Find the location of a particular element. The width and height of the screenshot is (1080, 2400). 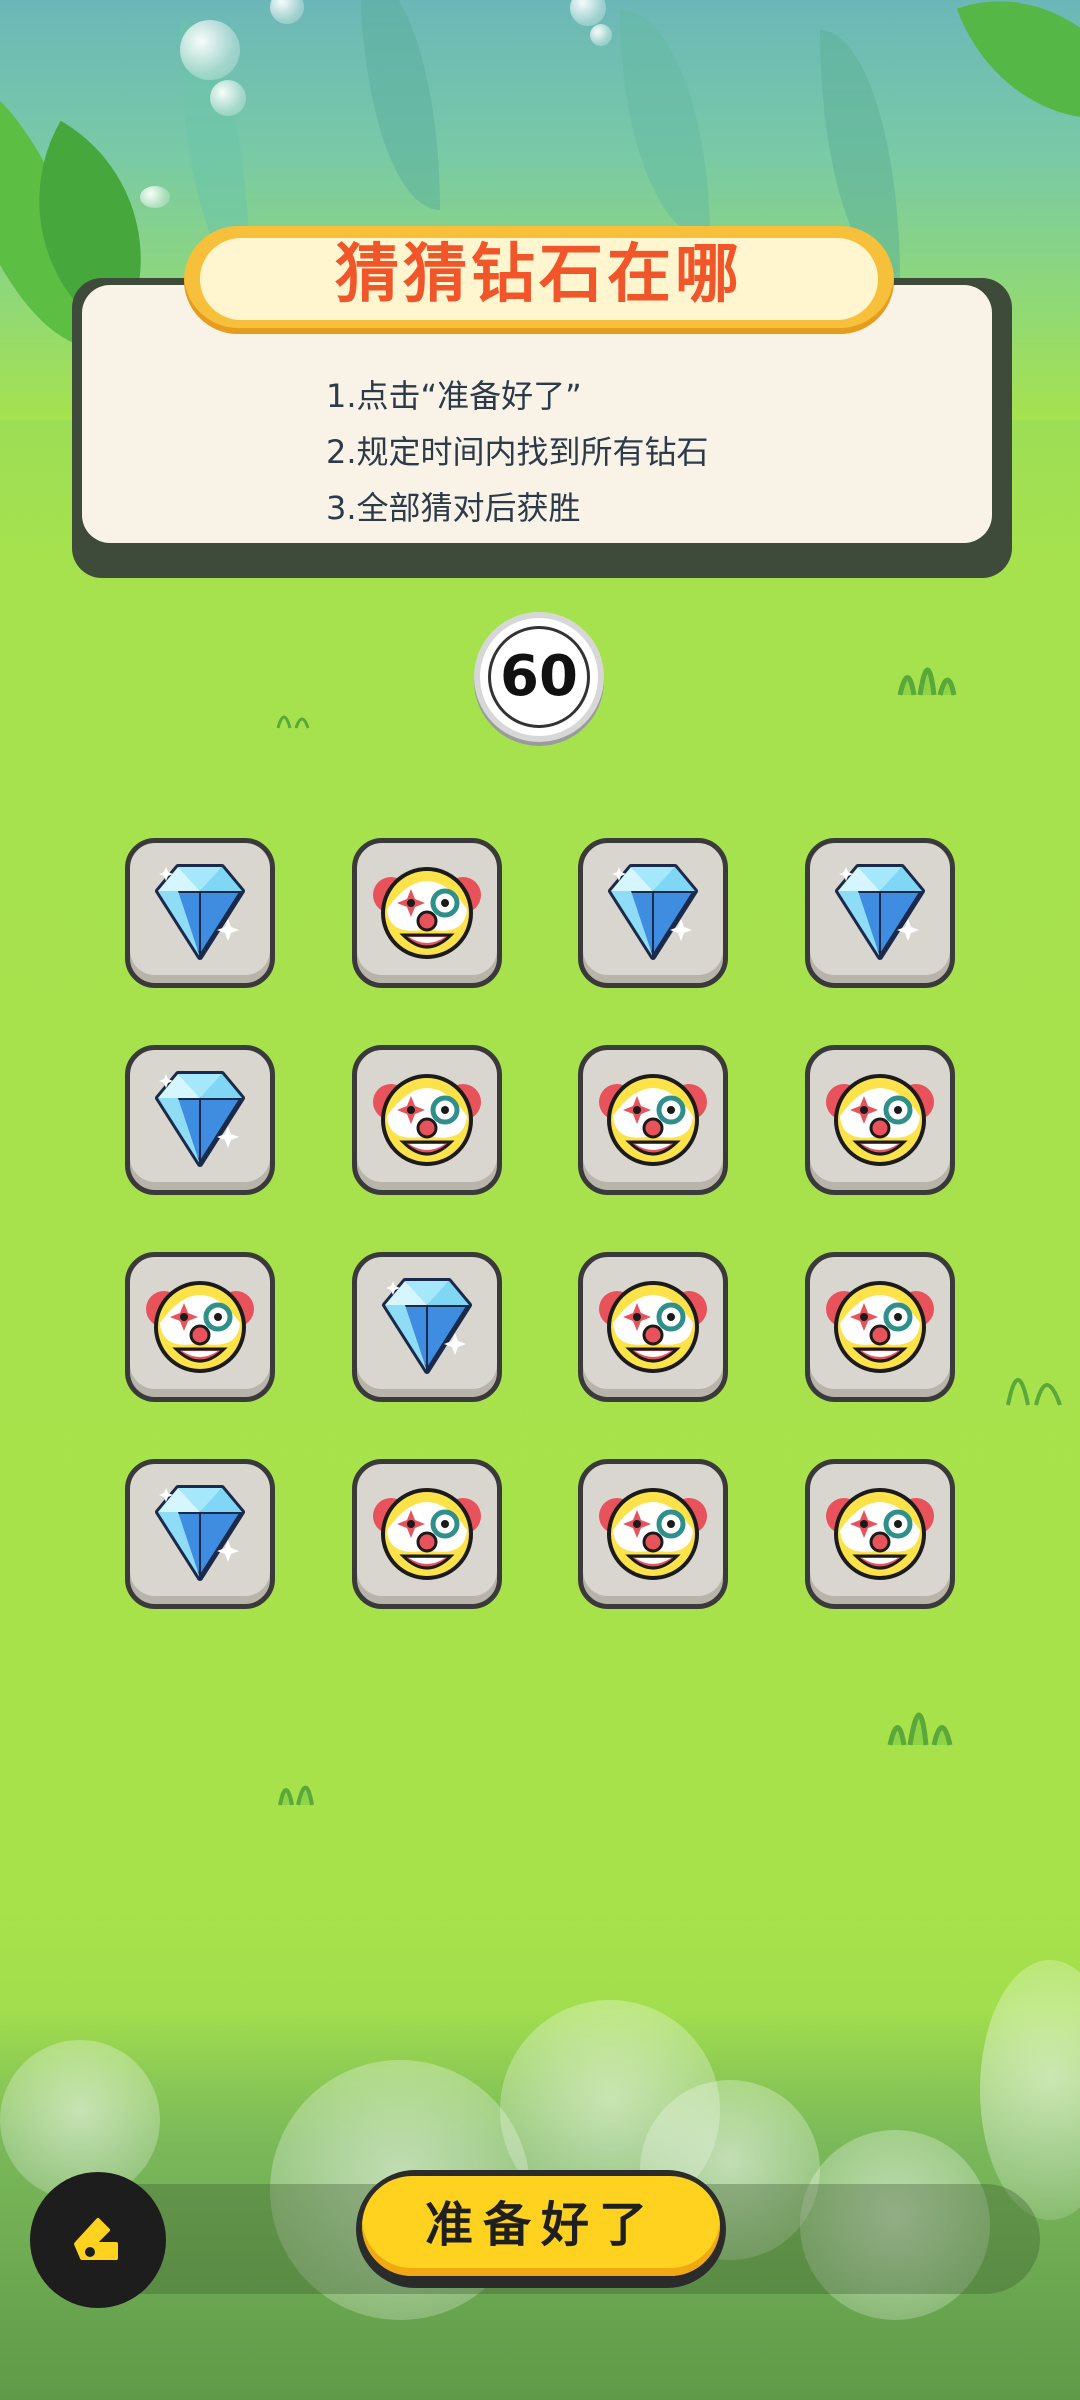

rule-item: 2.规定时间内找到所有钻石 is located at coordinates (517, 452).